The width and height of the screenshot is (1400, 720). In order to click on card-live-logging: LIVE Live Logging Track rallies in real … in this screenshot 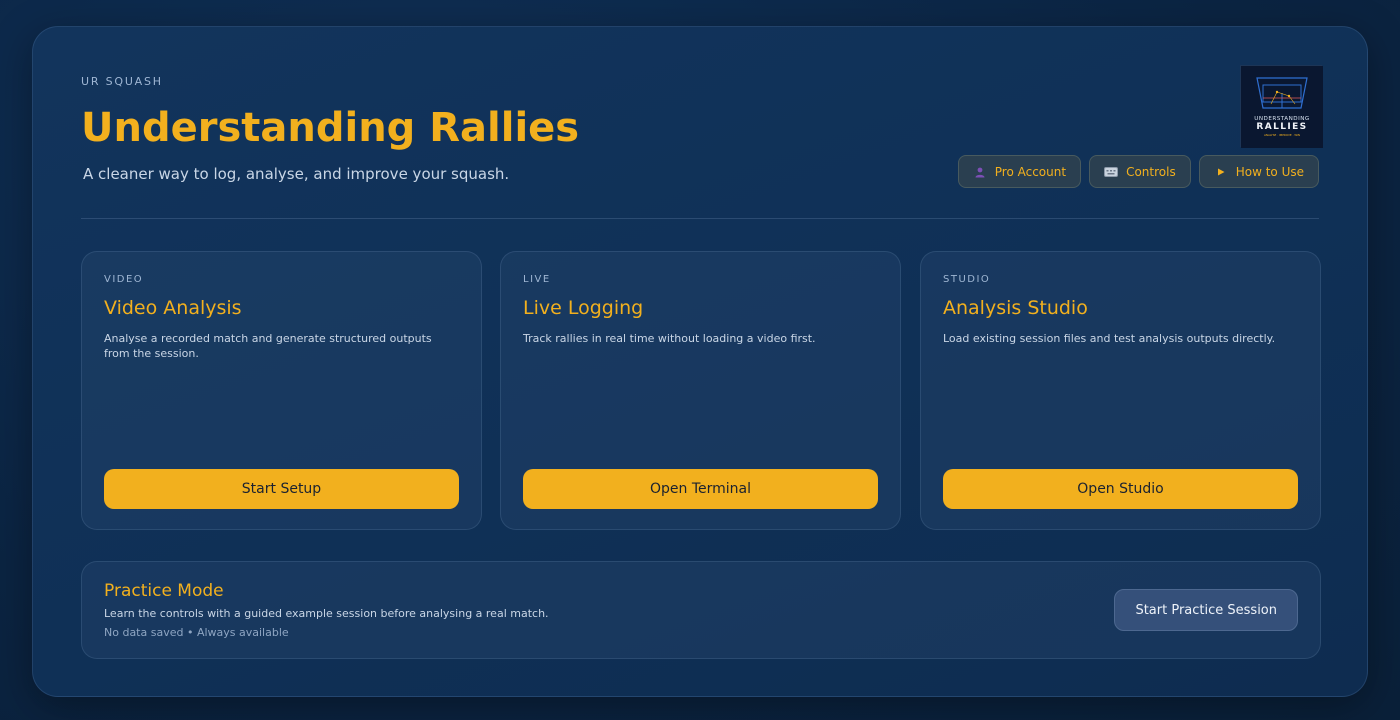, I will do `click(700, 390)`.